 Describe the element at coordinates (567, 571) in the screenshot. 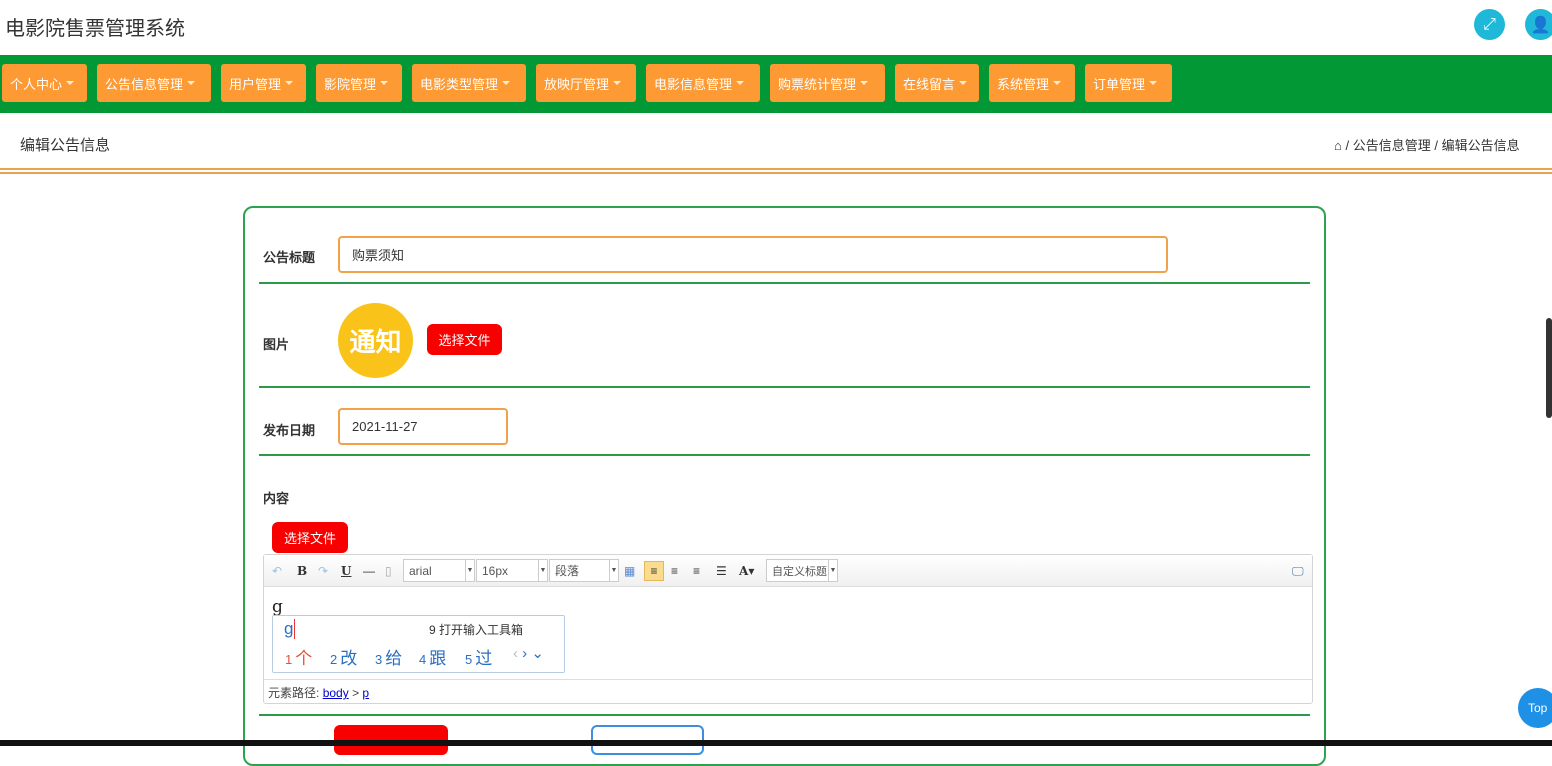

I see `paragraph-value: 段落` at that location.